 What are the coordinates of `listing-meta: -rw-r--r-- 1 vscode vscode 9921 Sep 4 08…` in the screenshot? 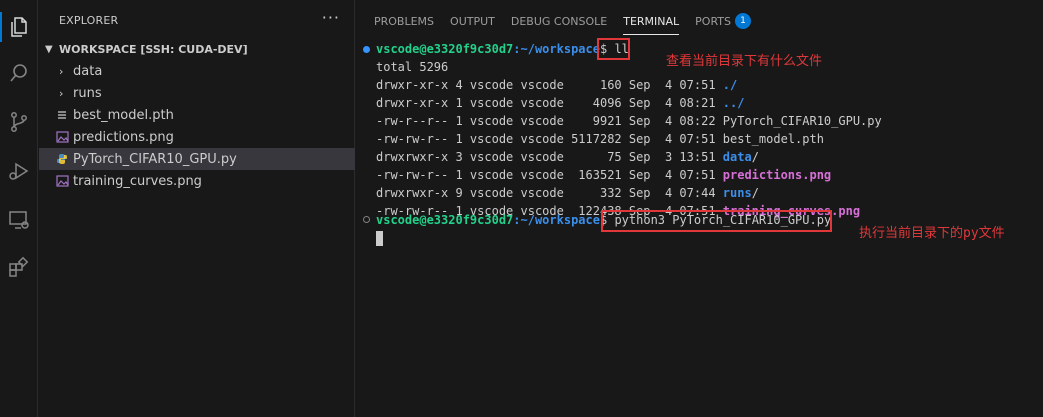 It's located at (549, 121).